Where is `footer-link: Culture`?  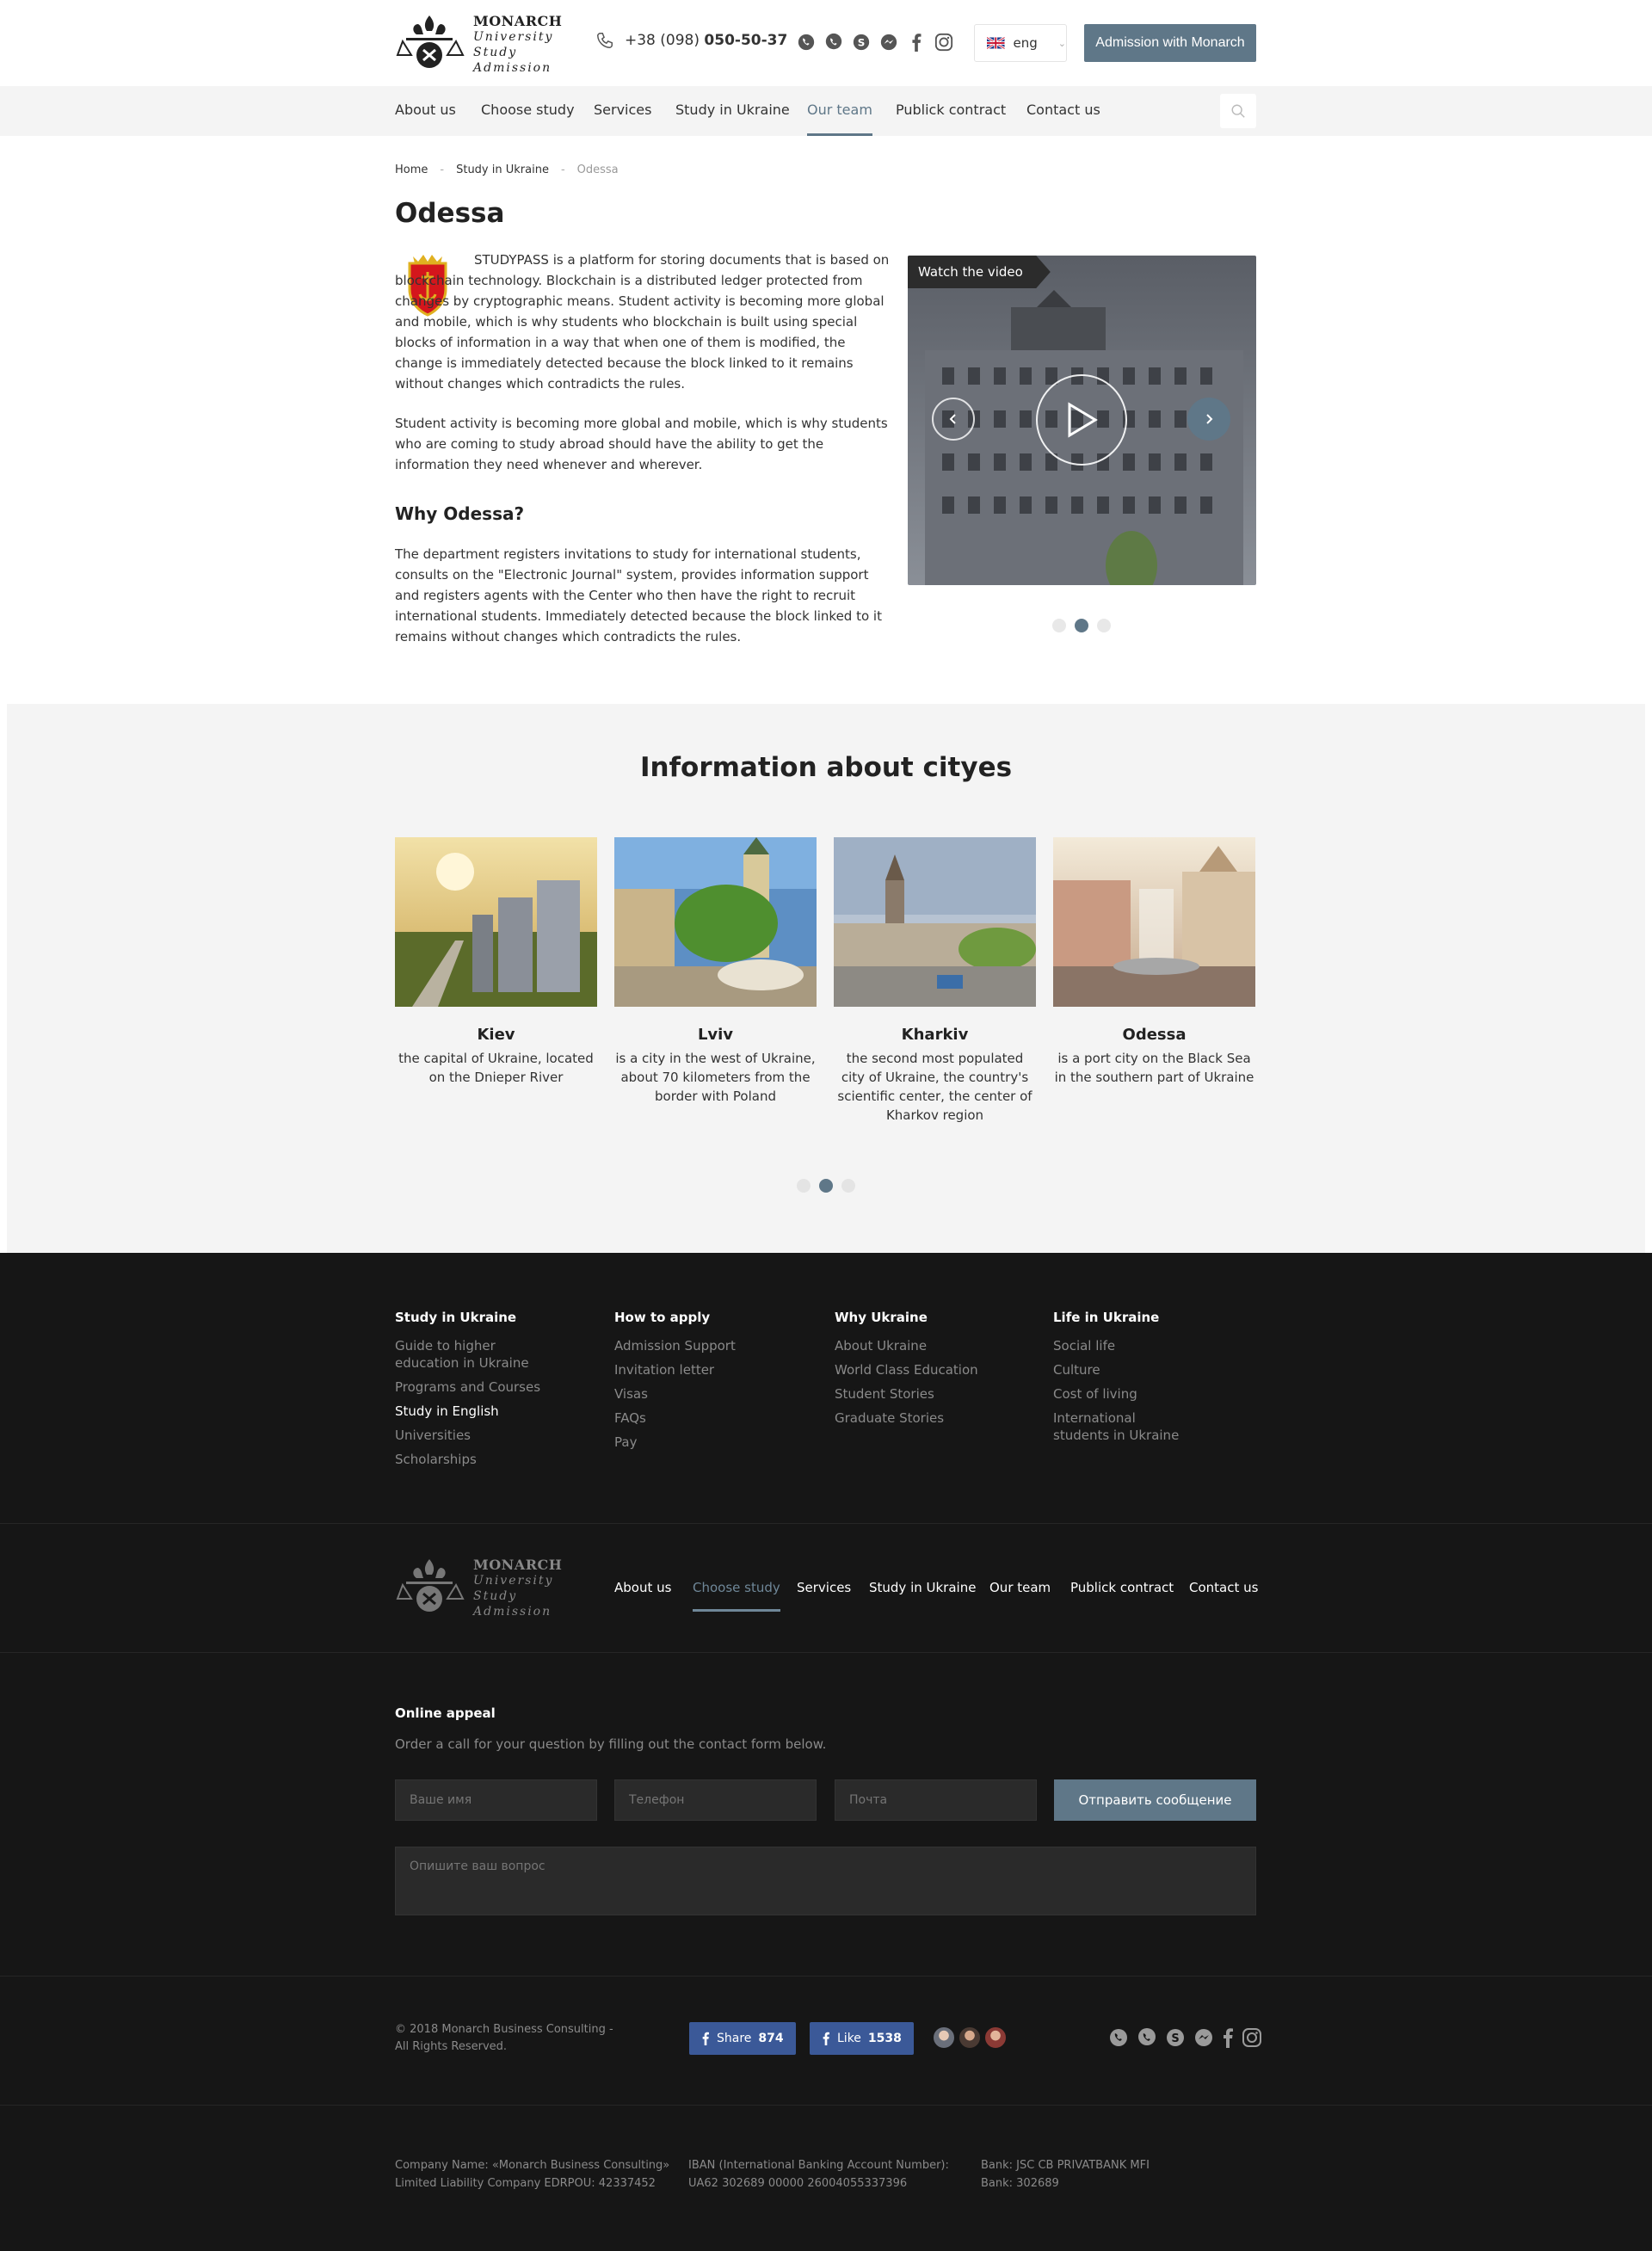 footer-link: Culture is located at coordinates (1152, 1369).